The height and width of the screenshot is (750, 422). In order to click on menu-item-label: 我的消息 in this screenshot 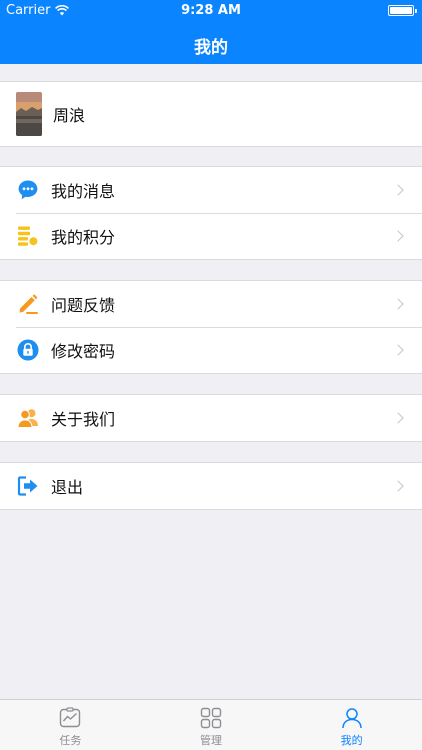, I will do `click(83, 191)`.